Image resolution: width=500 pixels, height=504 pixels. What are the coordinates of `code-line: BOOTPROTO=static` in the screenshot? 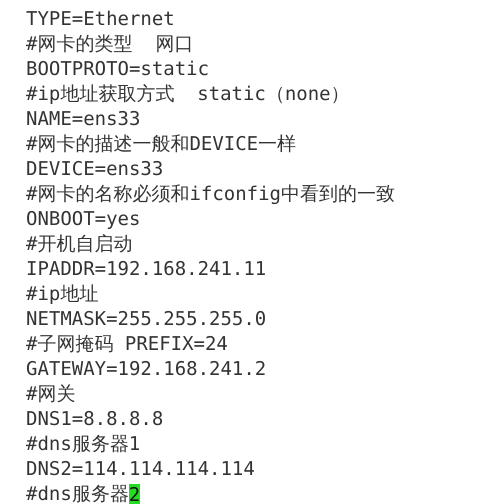 It's located at (118, 69).